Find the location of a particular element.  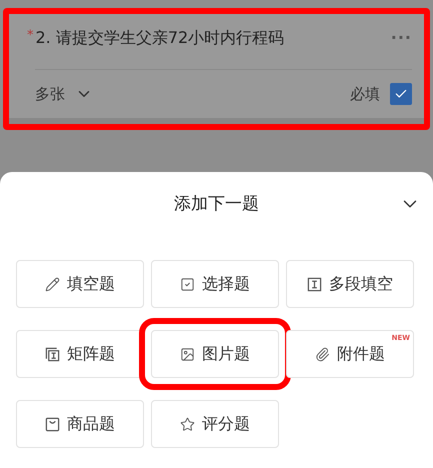

question-type-button: 图片题 is located at coordinates (215, 354).